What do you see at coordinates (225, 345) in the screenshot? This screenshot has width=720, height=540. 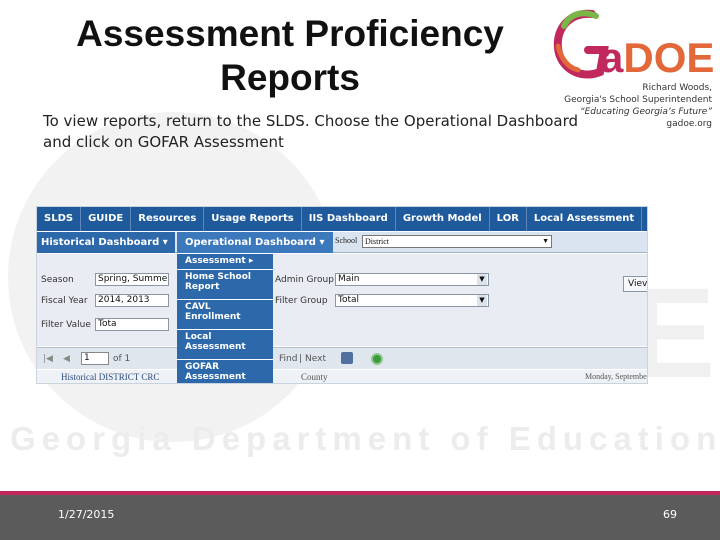 I see `menu-item-local-assessment: Local Assessment` at bounding box center [225, 345].